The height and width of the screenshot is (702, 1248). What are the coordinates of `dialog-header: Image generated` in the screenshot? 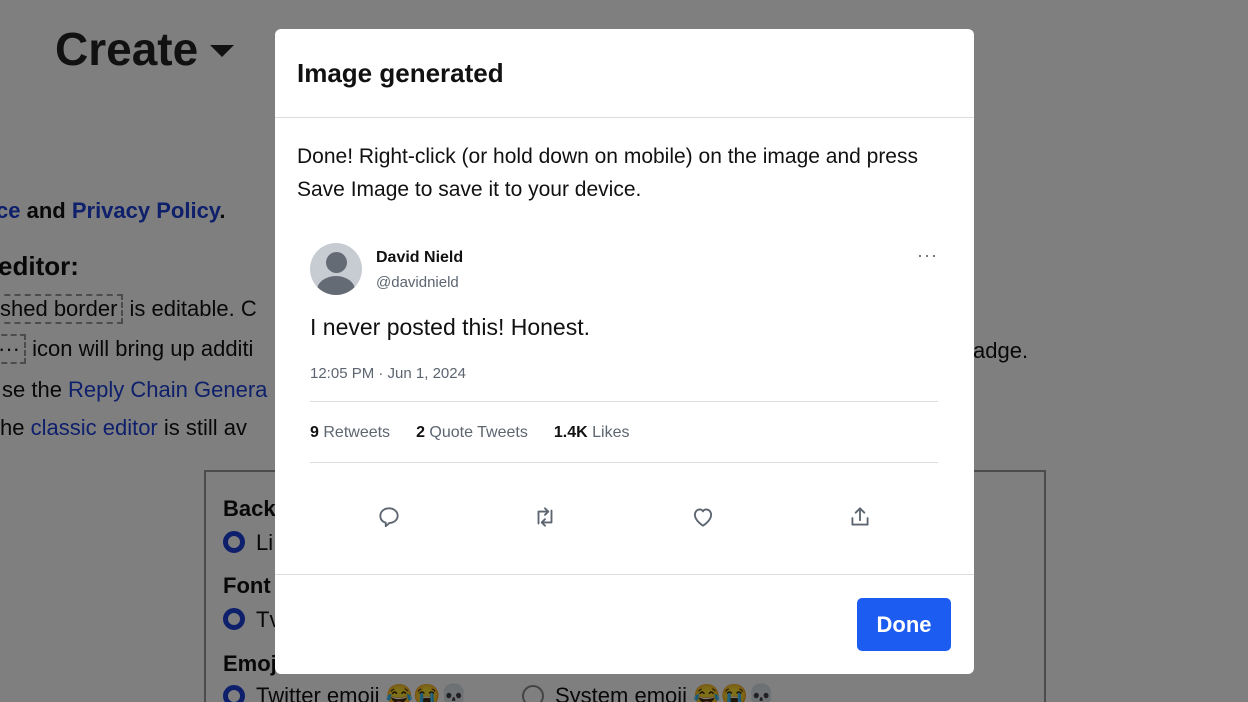 It's located at (624, 73).